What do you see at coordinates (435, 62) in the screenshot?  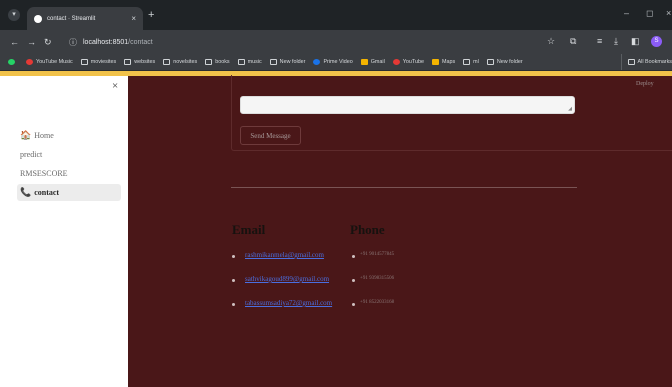 I see `maps-icon` at bounding box center [435, 62].